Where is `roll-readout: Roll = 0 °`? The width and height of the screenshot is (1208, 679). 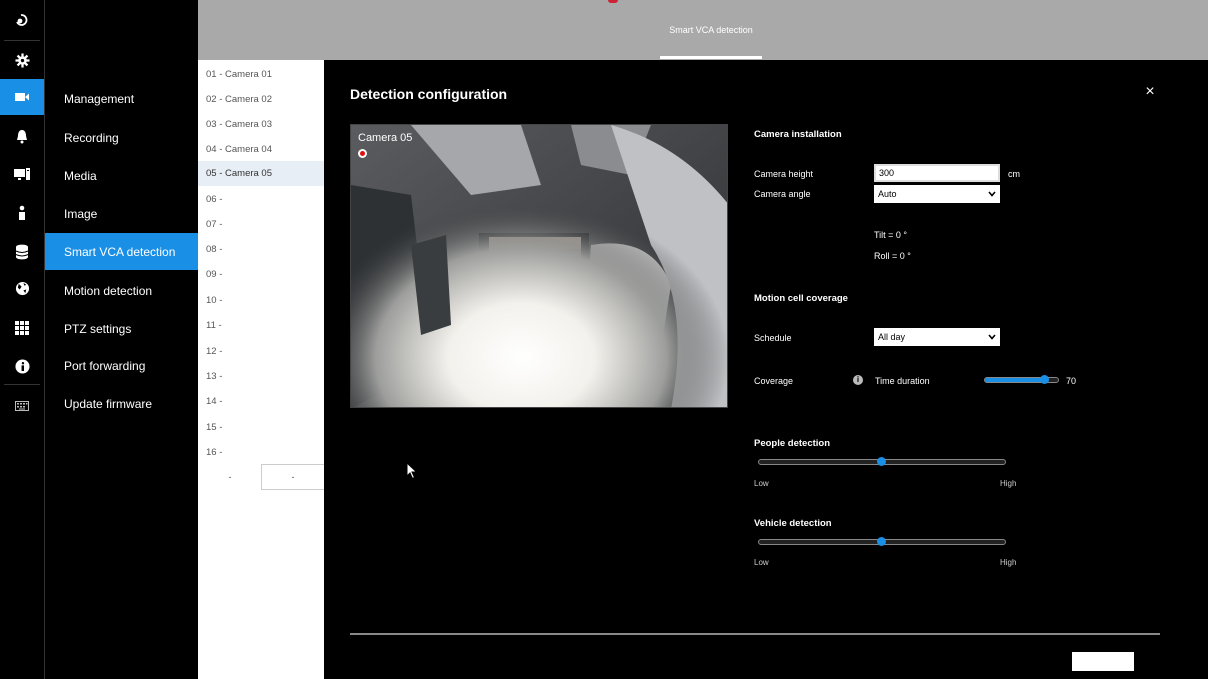
roll-readout: Roll = 0 ° is located at coordinates (892, 256).